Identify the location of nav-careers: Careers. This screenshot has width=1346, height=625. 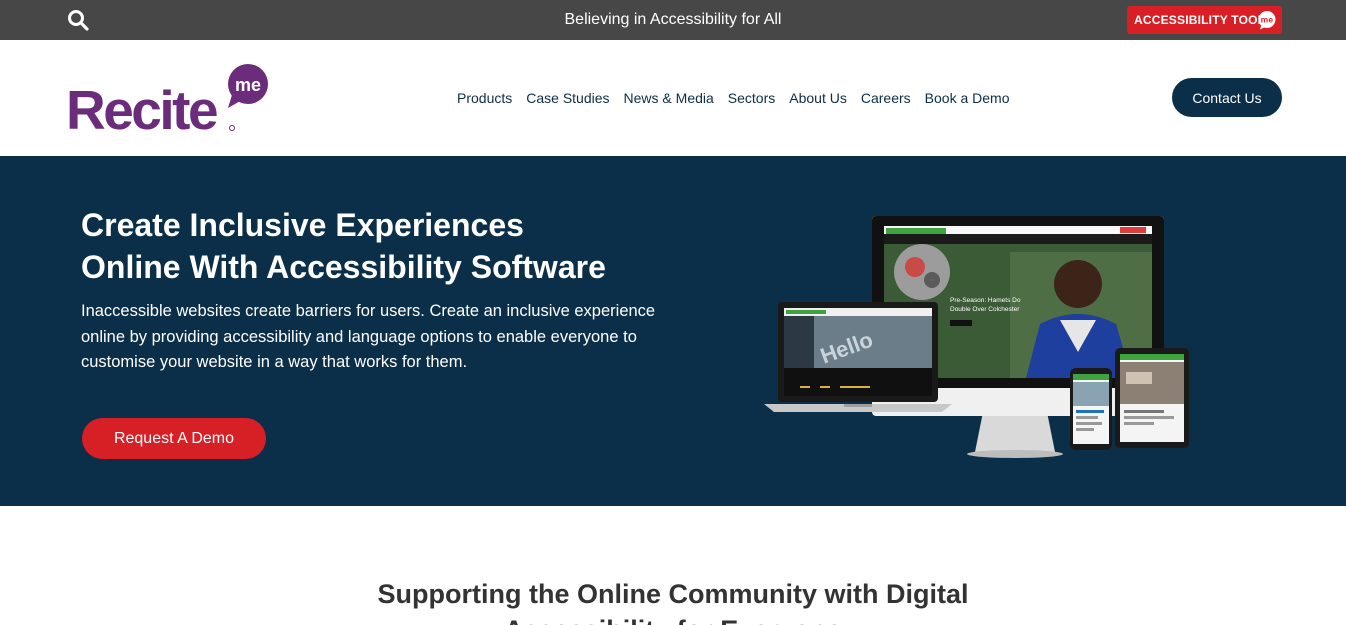
(886, 98).